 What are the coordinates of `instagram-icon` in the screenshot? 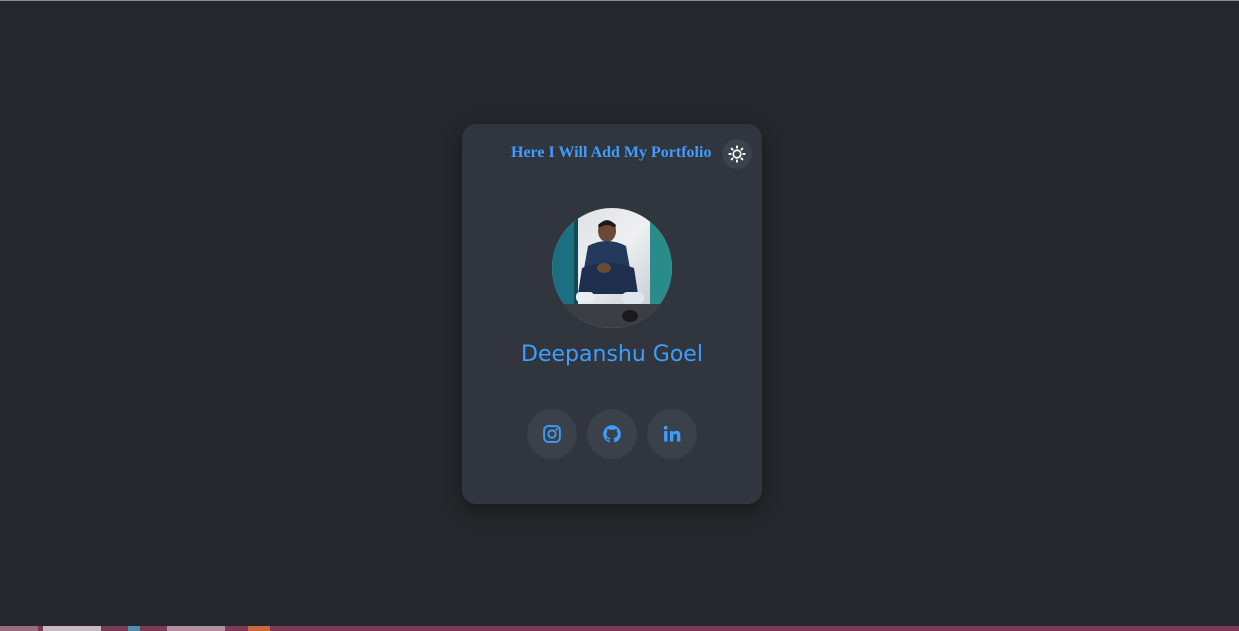 It's located at (552, 434).